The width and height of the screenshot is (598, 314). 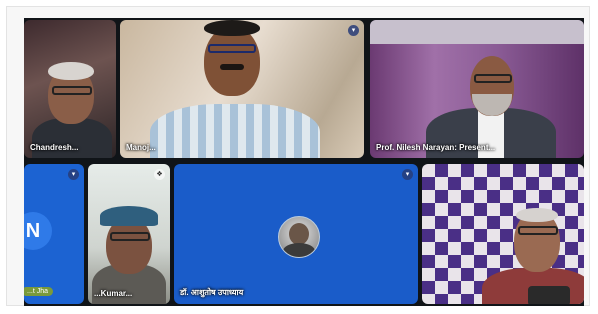 I want to click on participant-avatar, so click(x=299, y=237).